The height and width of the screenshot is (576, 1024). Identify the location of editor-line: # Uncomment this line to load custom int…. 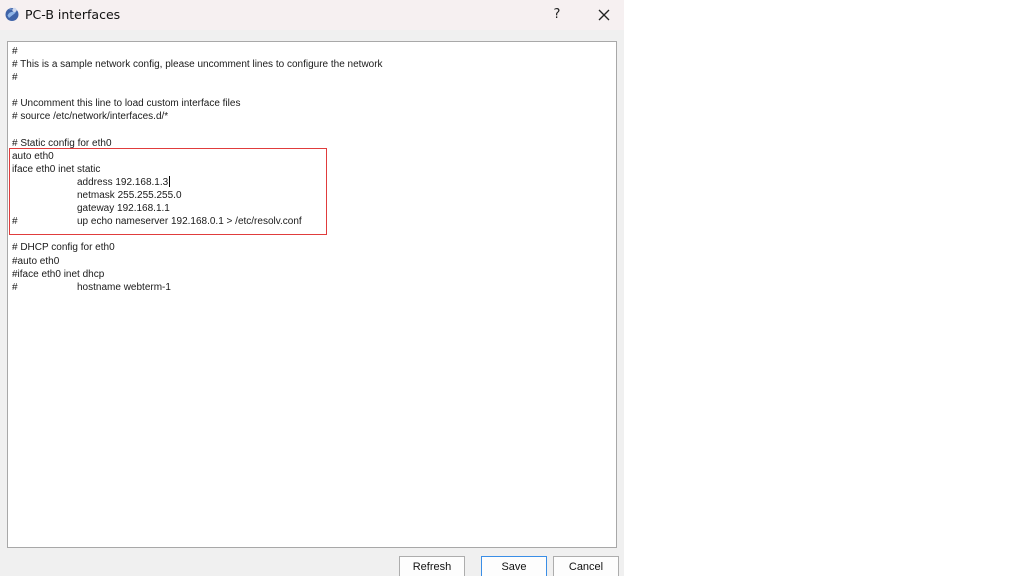
(197, 103).